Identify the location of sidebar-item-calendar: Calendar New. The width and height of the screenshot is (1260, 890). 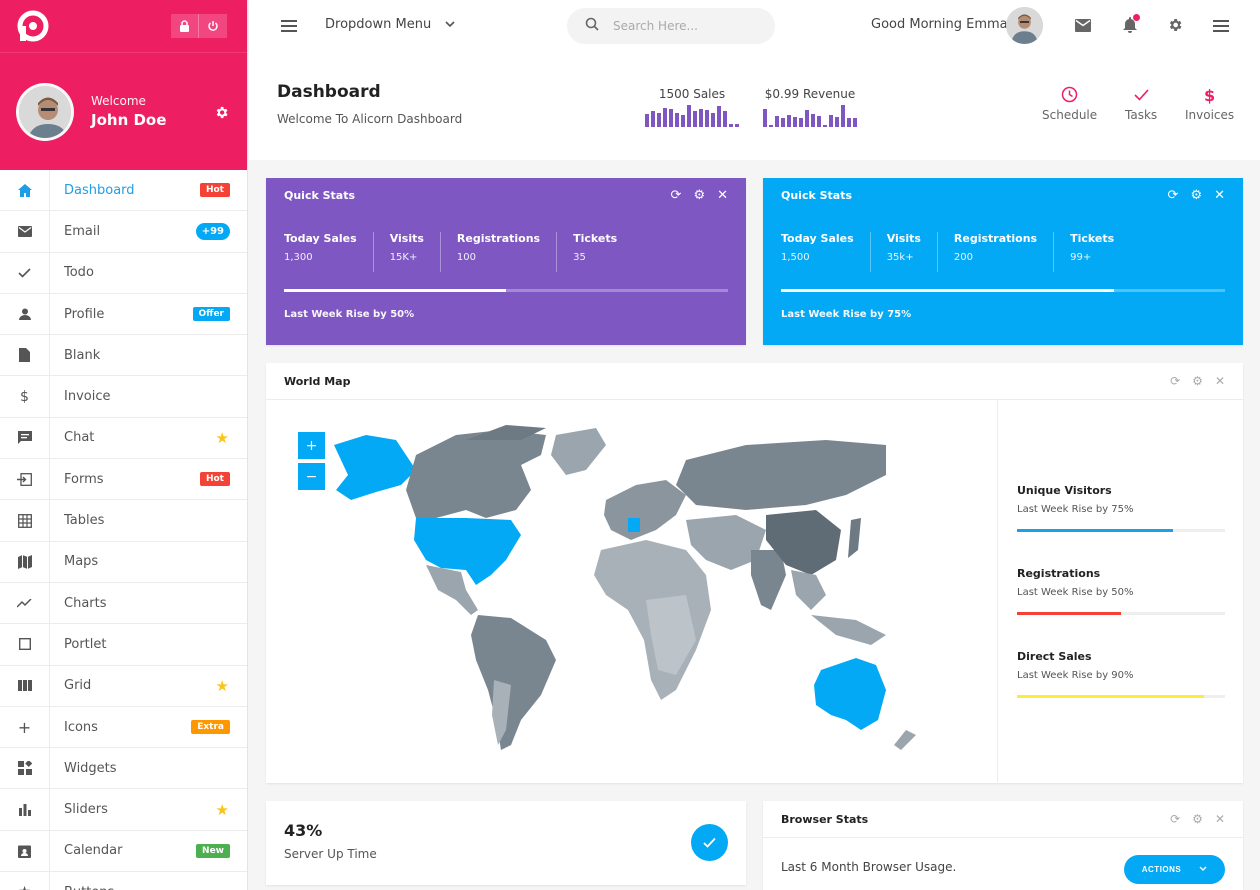
(123, 851).